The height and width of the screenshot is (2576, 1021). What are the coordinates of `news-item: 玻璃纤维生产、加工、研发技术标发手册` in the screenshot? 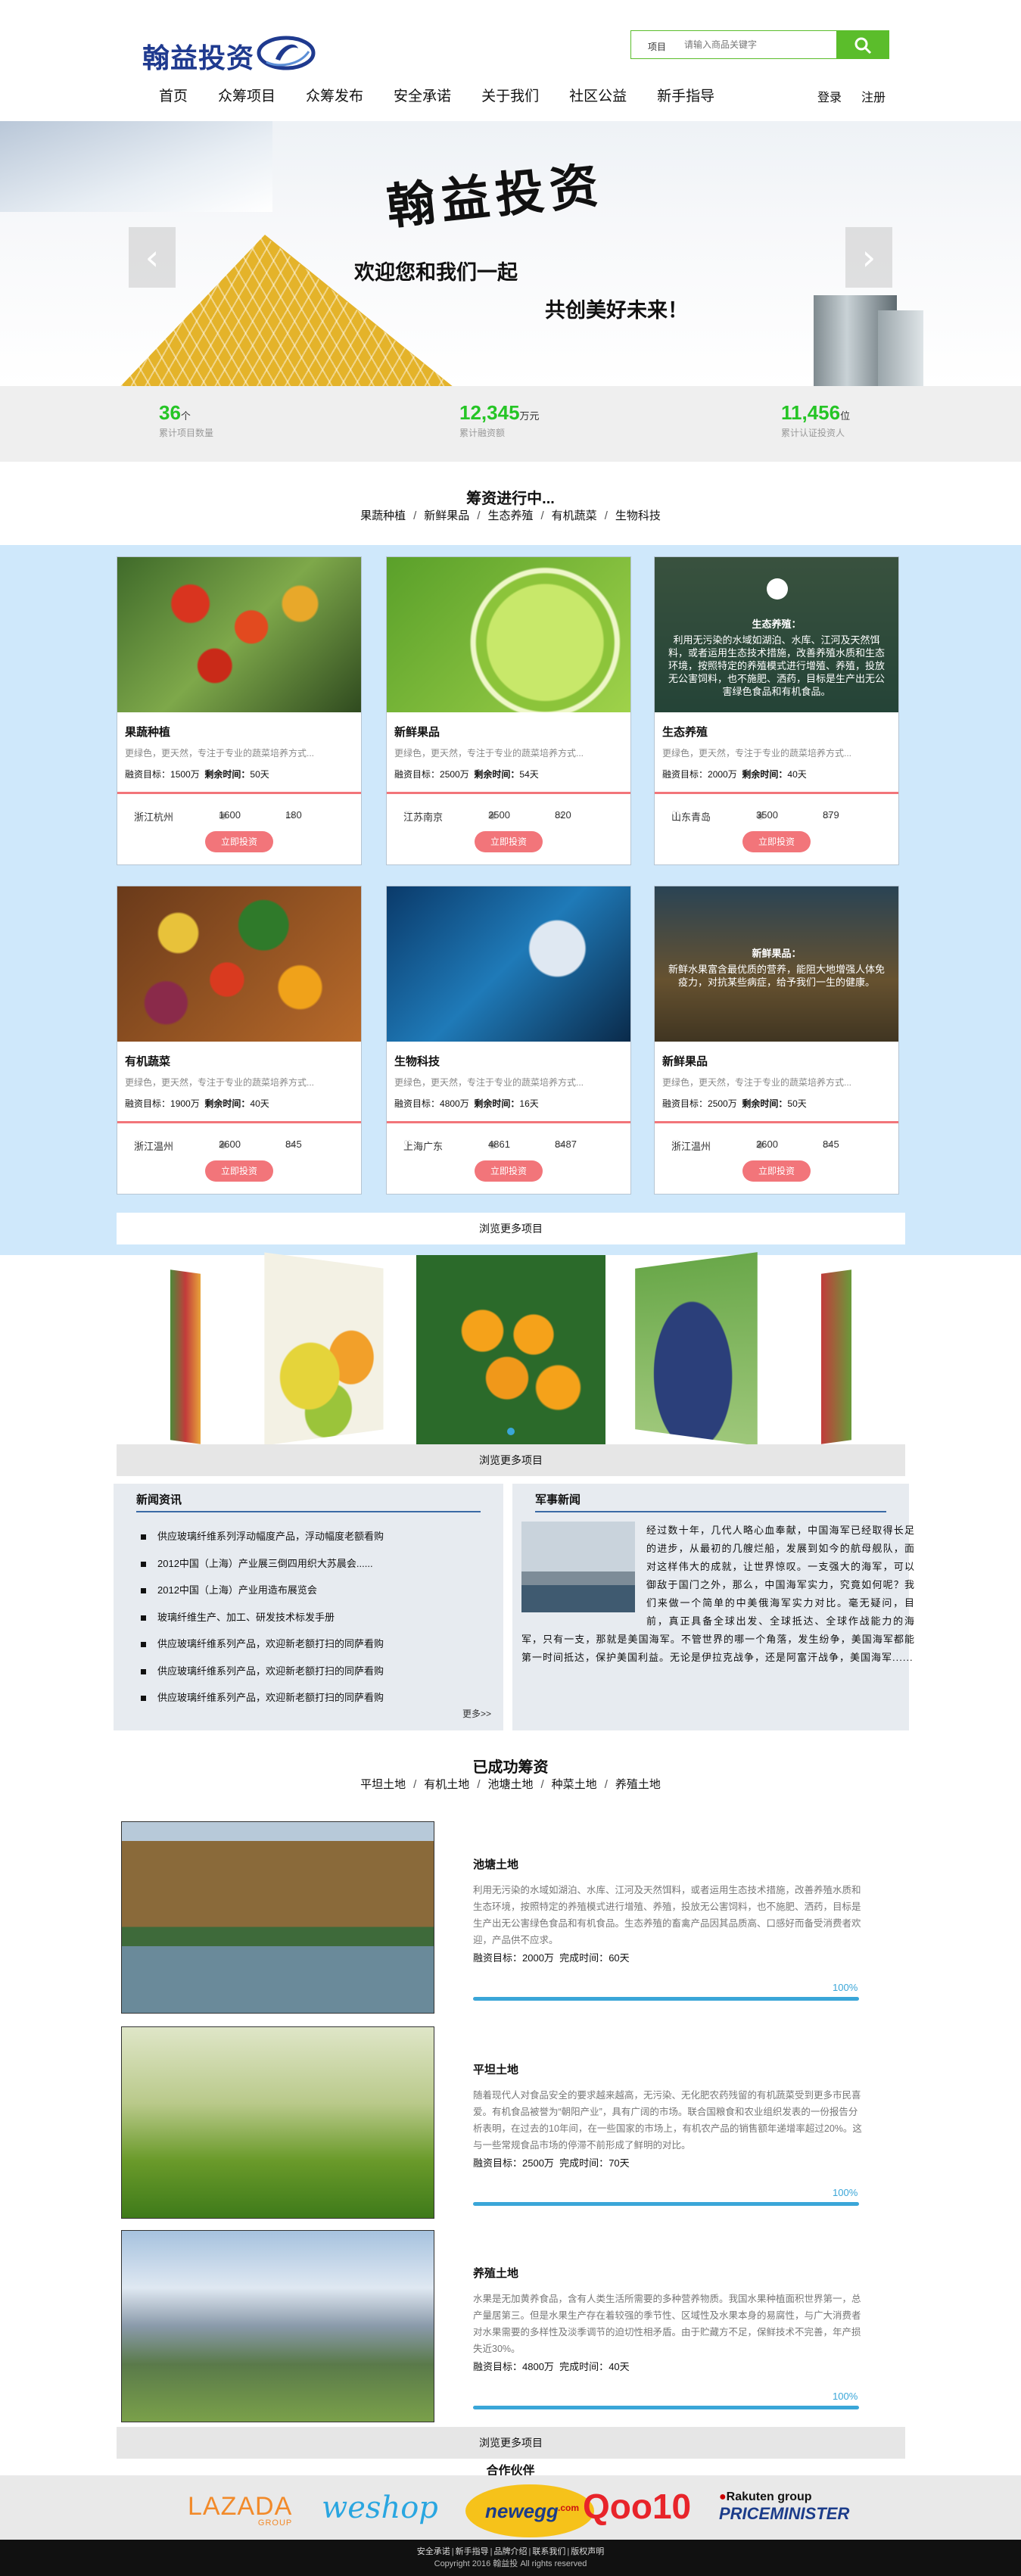 It's located at (259, 1617).